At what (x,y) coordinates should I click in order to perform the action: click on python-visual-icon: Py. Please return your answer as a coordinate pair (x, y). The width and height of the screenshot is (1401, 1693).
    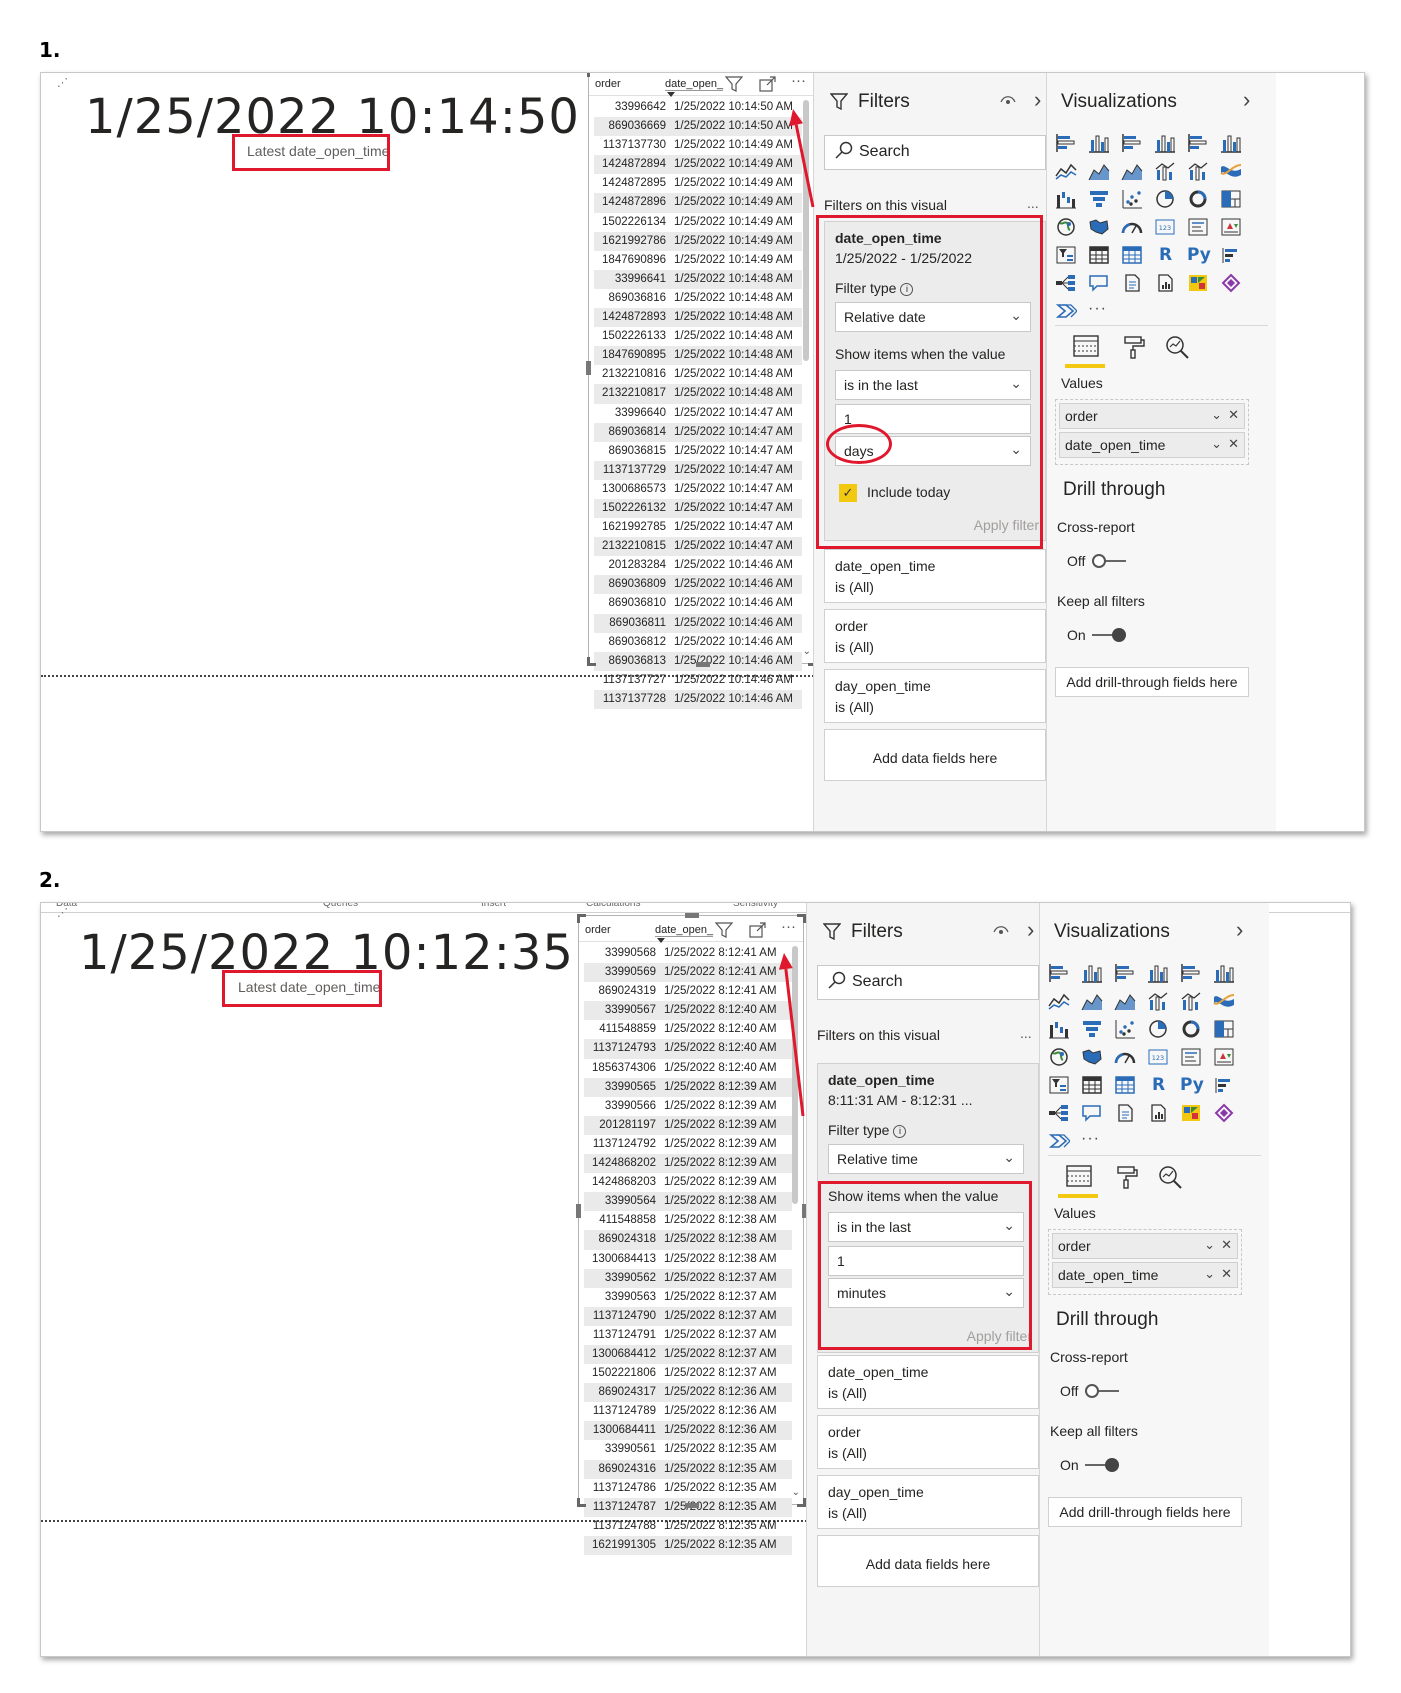
    Looking at the image, I should click on (1192, 1086).